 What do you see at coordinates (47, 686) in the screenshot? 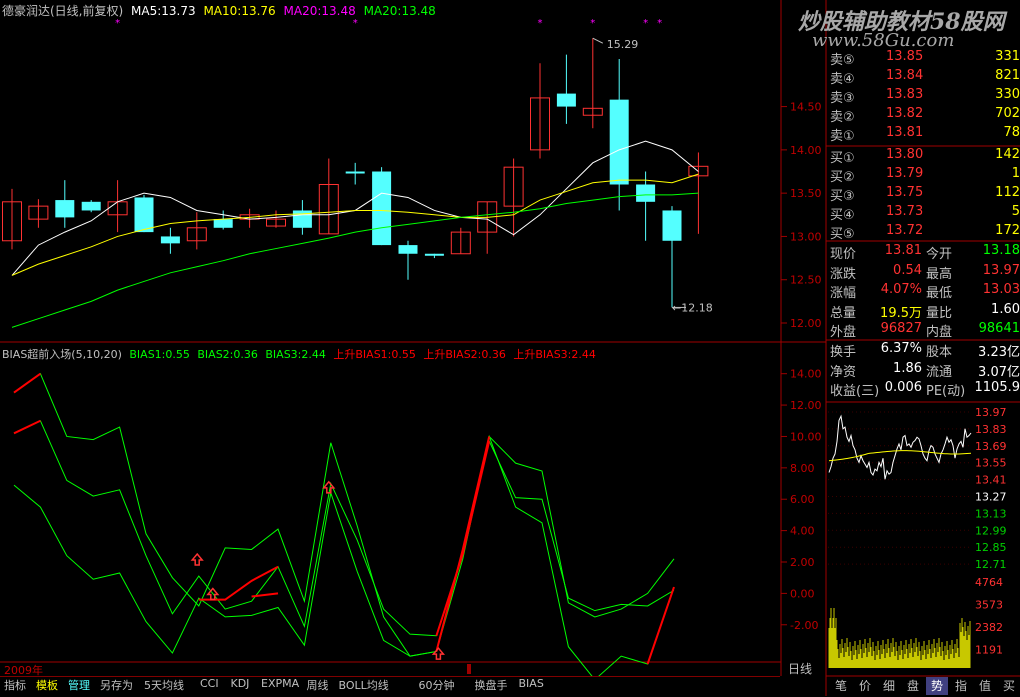
I see `bottom-tab-item: 模板` at bounding box center [47, 686].